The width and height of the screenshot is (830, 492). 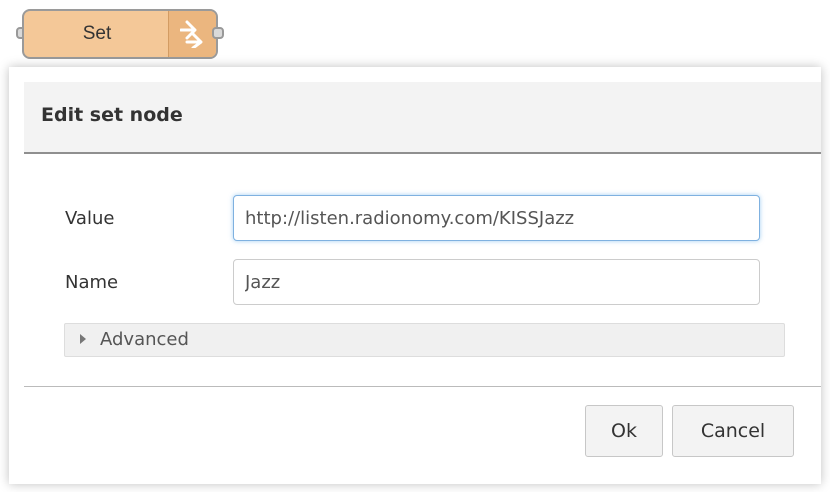 I want to click on value-label: Value, so click(x=90, y=218).